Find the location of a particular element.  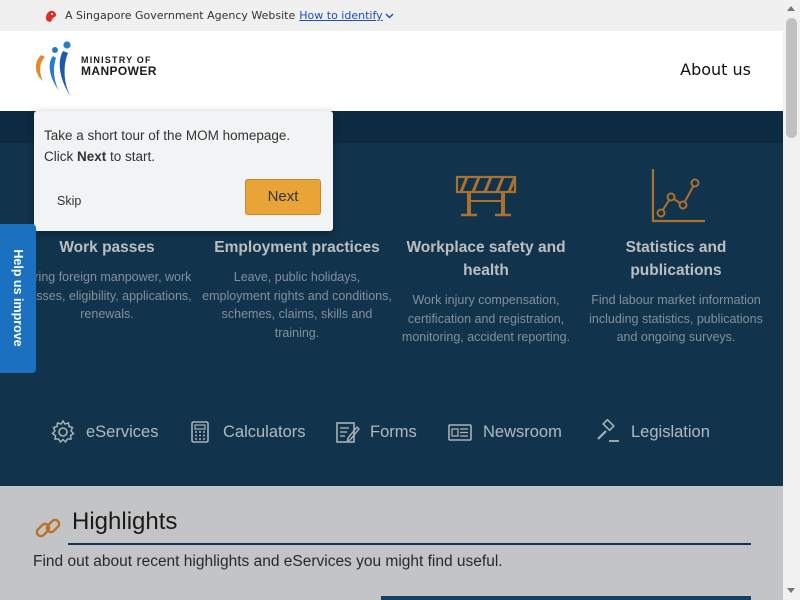

calculator-icon is located at coordinates (200, 432).